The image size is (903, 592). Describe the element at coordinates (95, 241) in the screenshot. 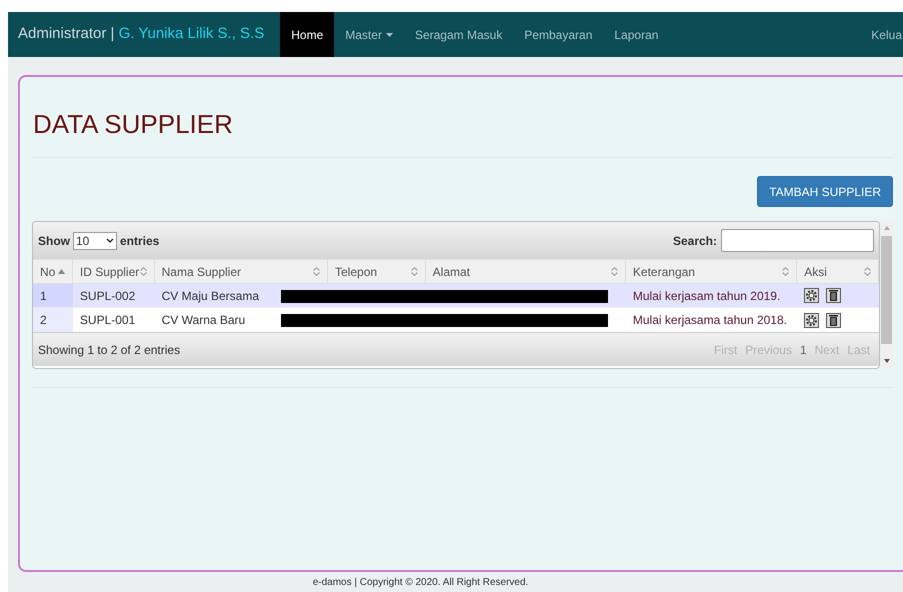

I see `entries-select: 10` at that location.